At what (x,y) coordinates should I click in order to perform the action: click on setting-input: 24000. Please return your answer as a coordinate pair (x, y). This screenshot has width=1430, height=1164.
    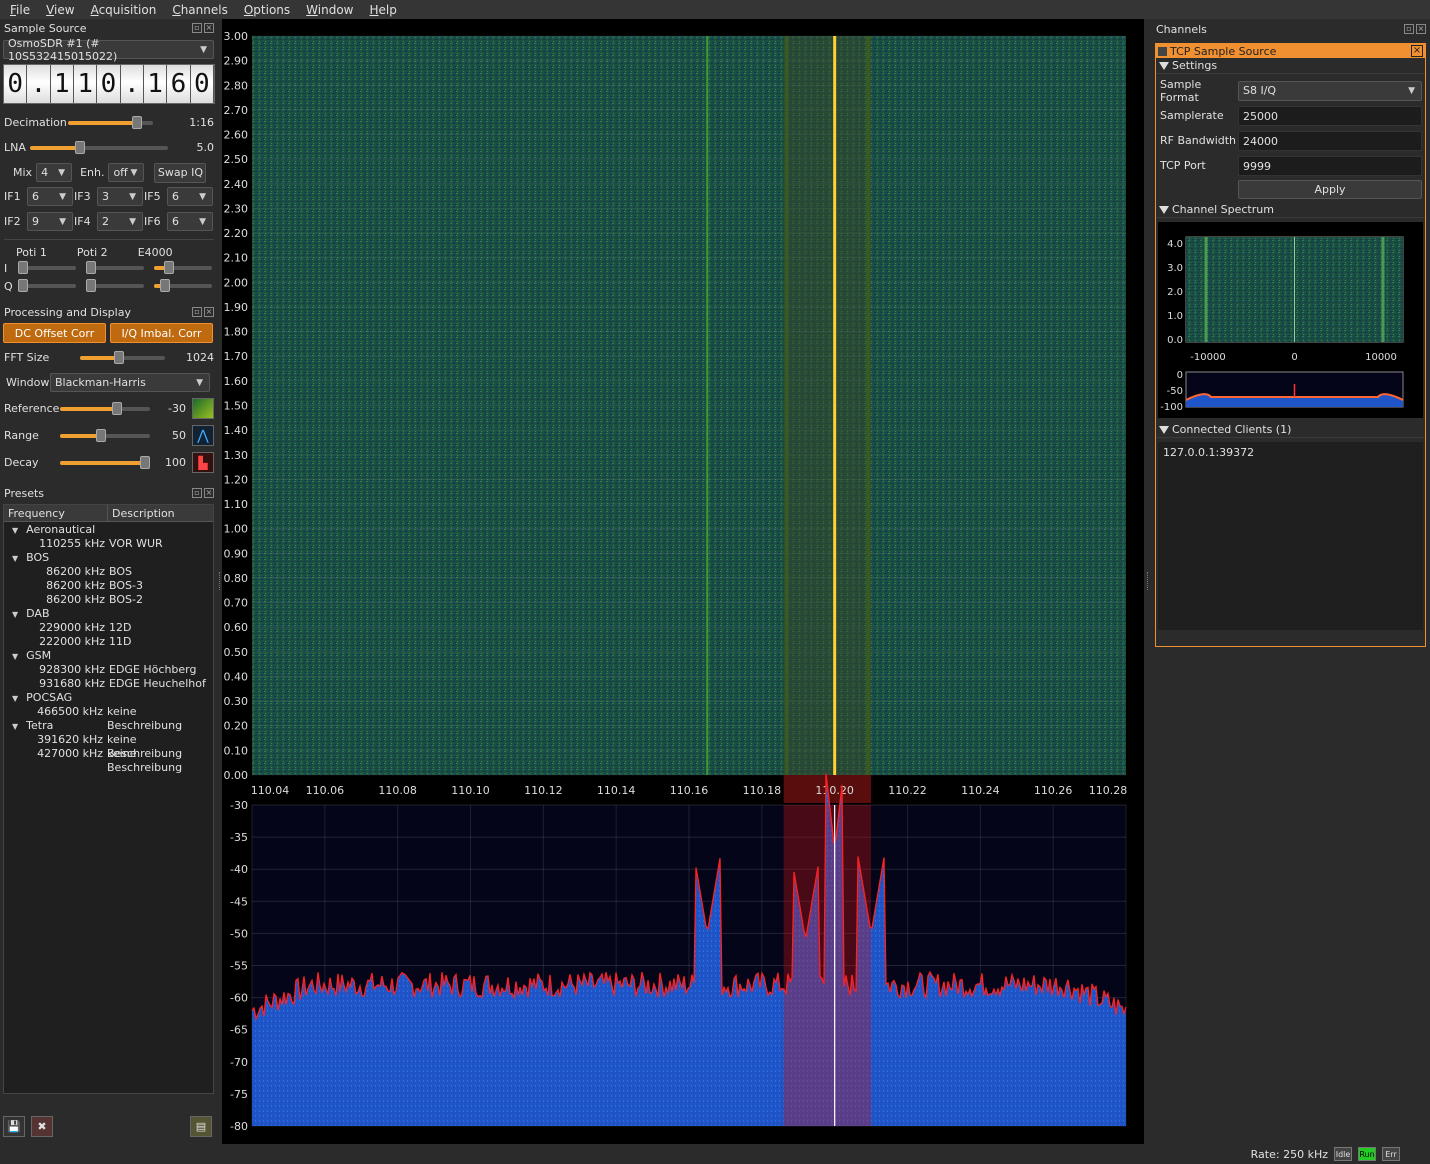
    Looking at the image, I should click on (1330, 140).